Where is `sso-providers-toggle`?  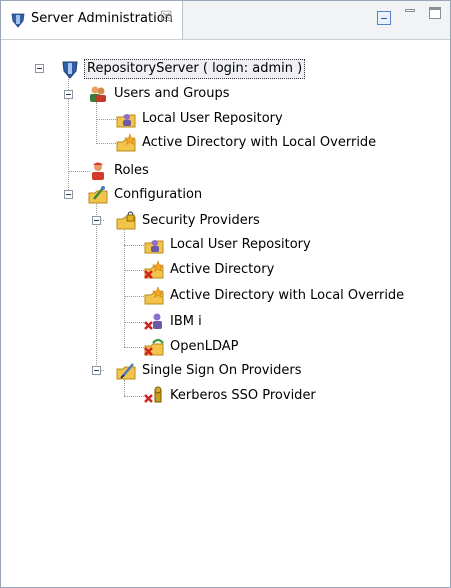 sso-providers-toggle is located at coordinates (96, 370).